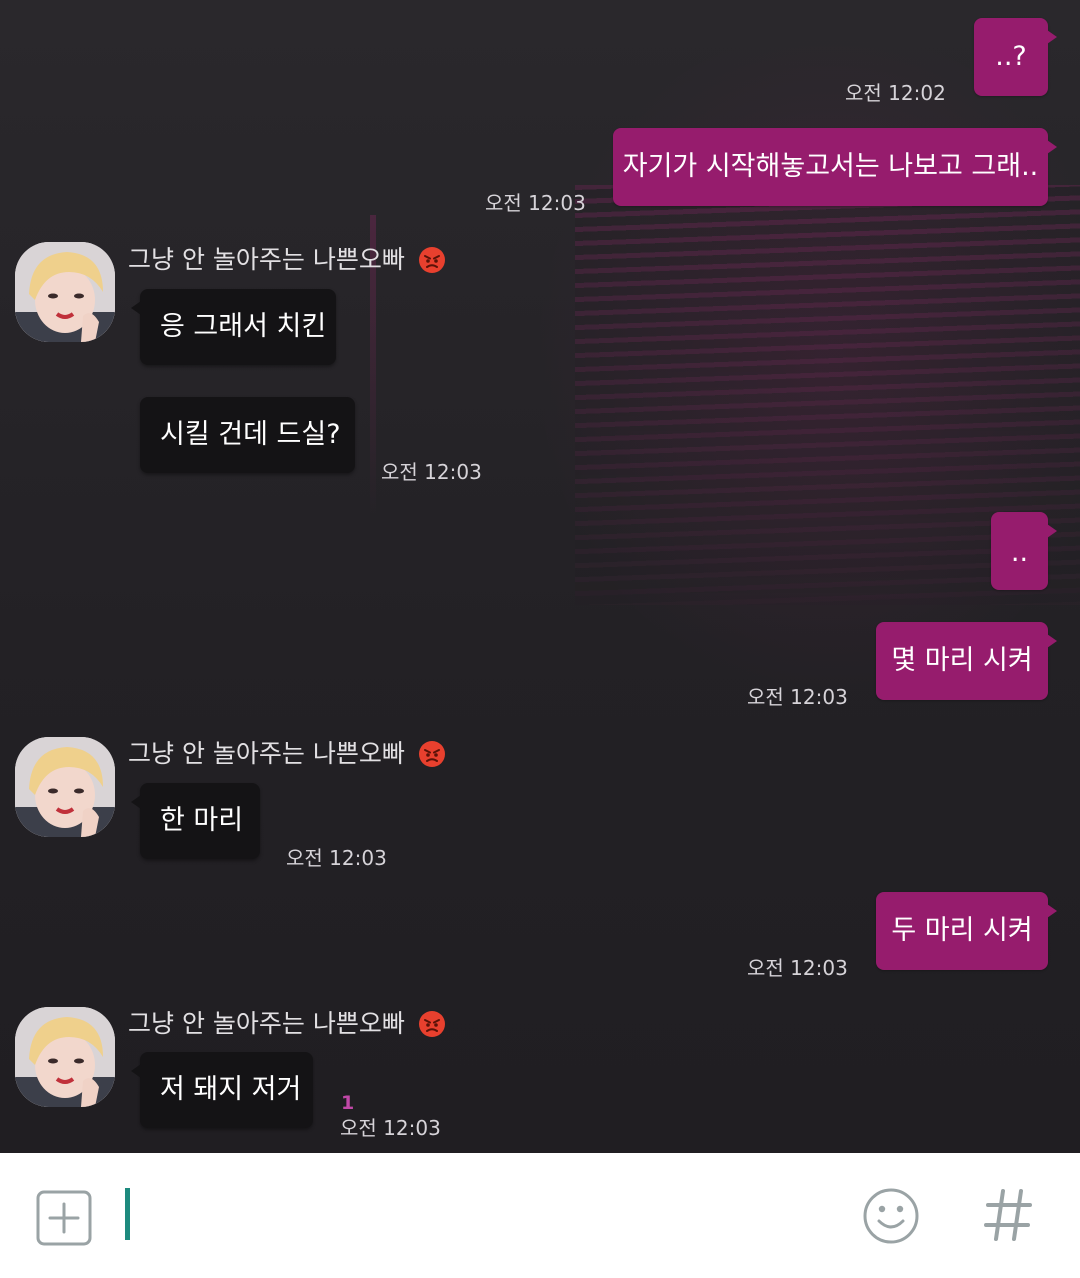 The height and width of the screenshot is (1278, 1080). What do you see at coordinates (64, 1218) in the screenshot?
I see `plus-box-icon` at bounding box center [64, 1218].